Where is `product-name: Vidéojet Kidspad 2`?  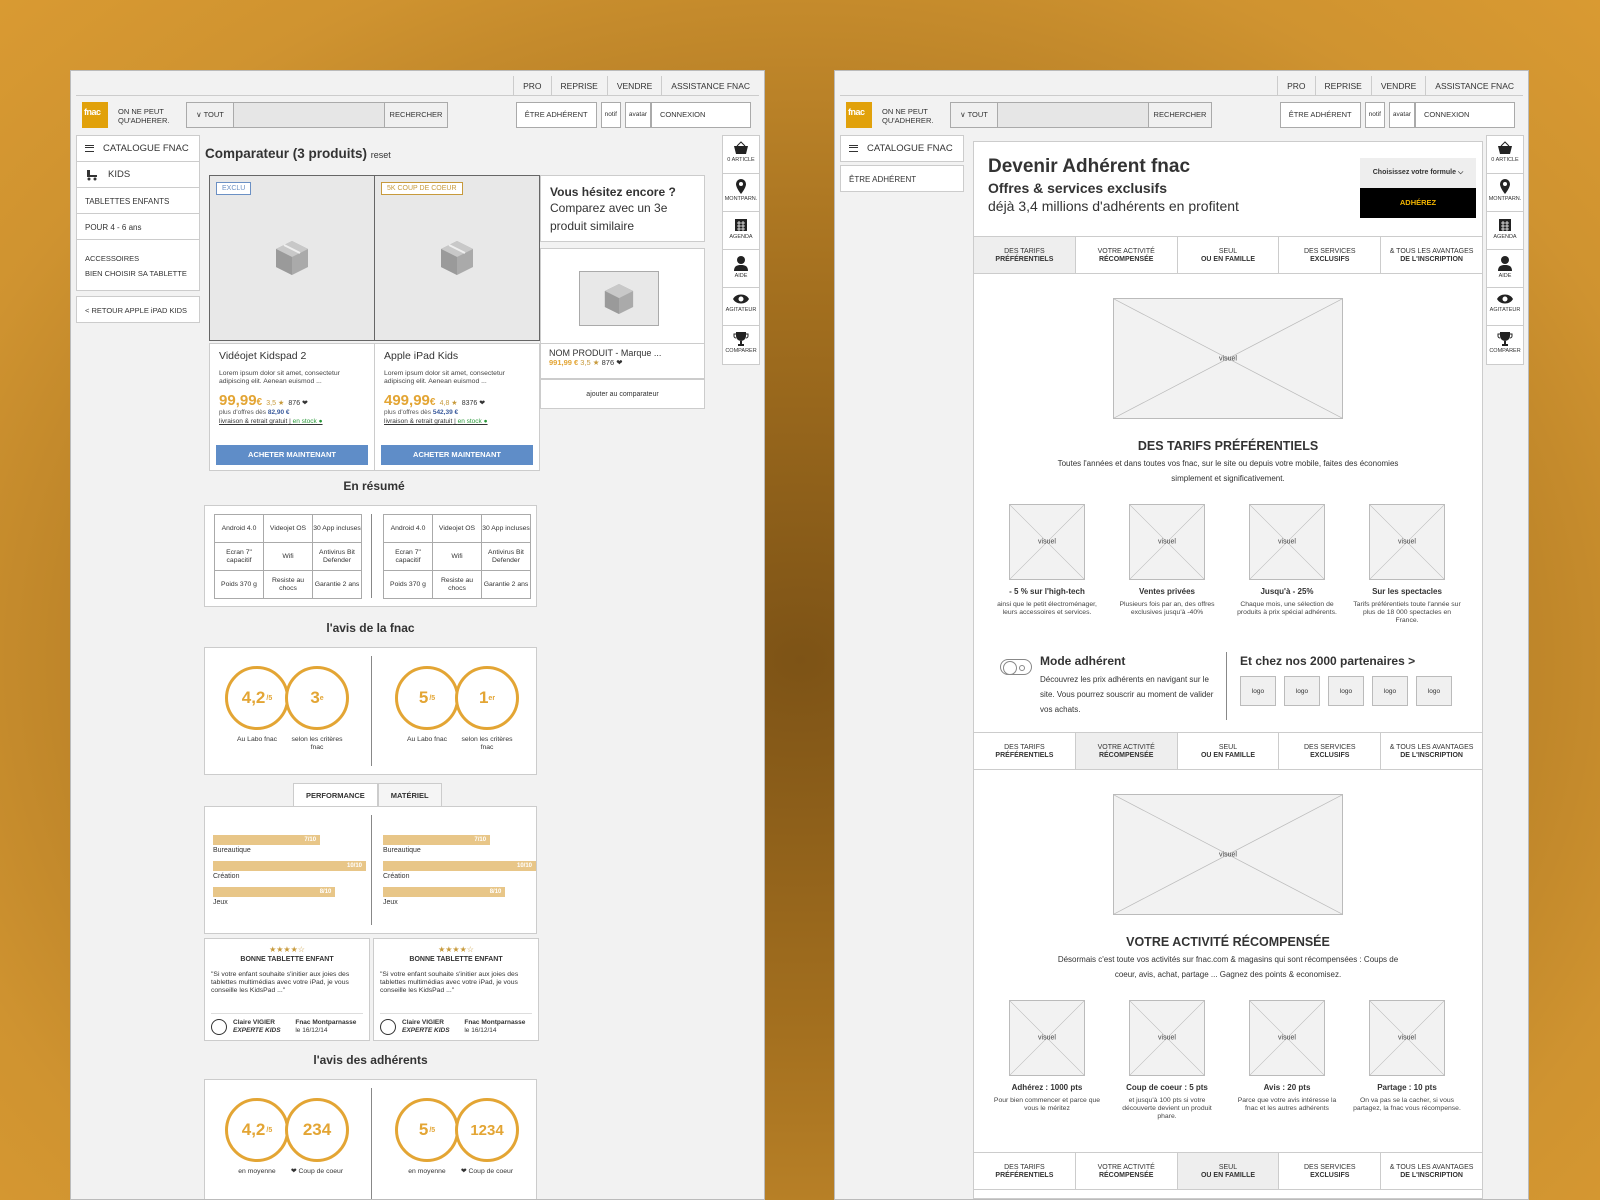 product-name: Vidéojet Kidspad 2 is located at coordinates (292, 356).